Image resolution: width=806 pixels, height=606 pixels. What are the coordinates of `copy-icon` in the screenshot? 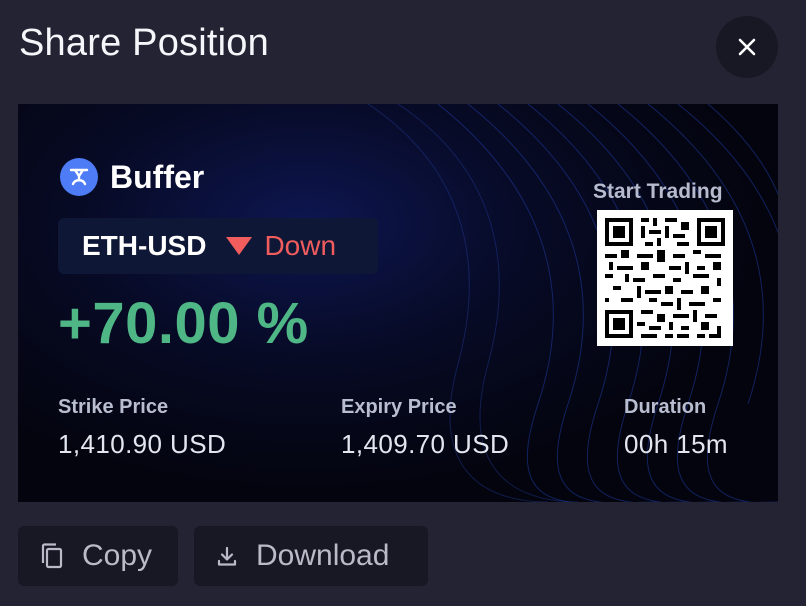 It's located at (52, 556).